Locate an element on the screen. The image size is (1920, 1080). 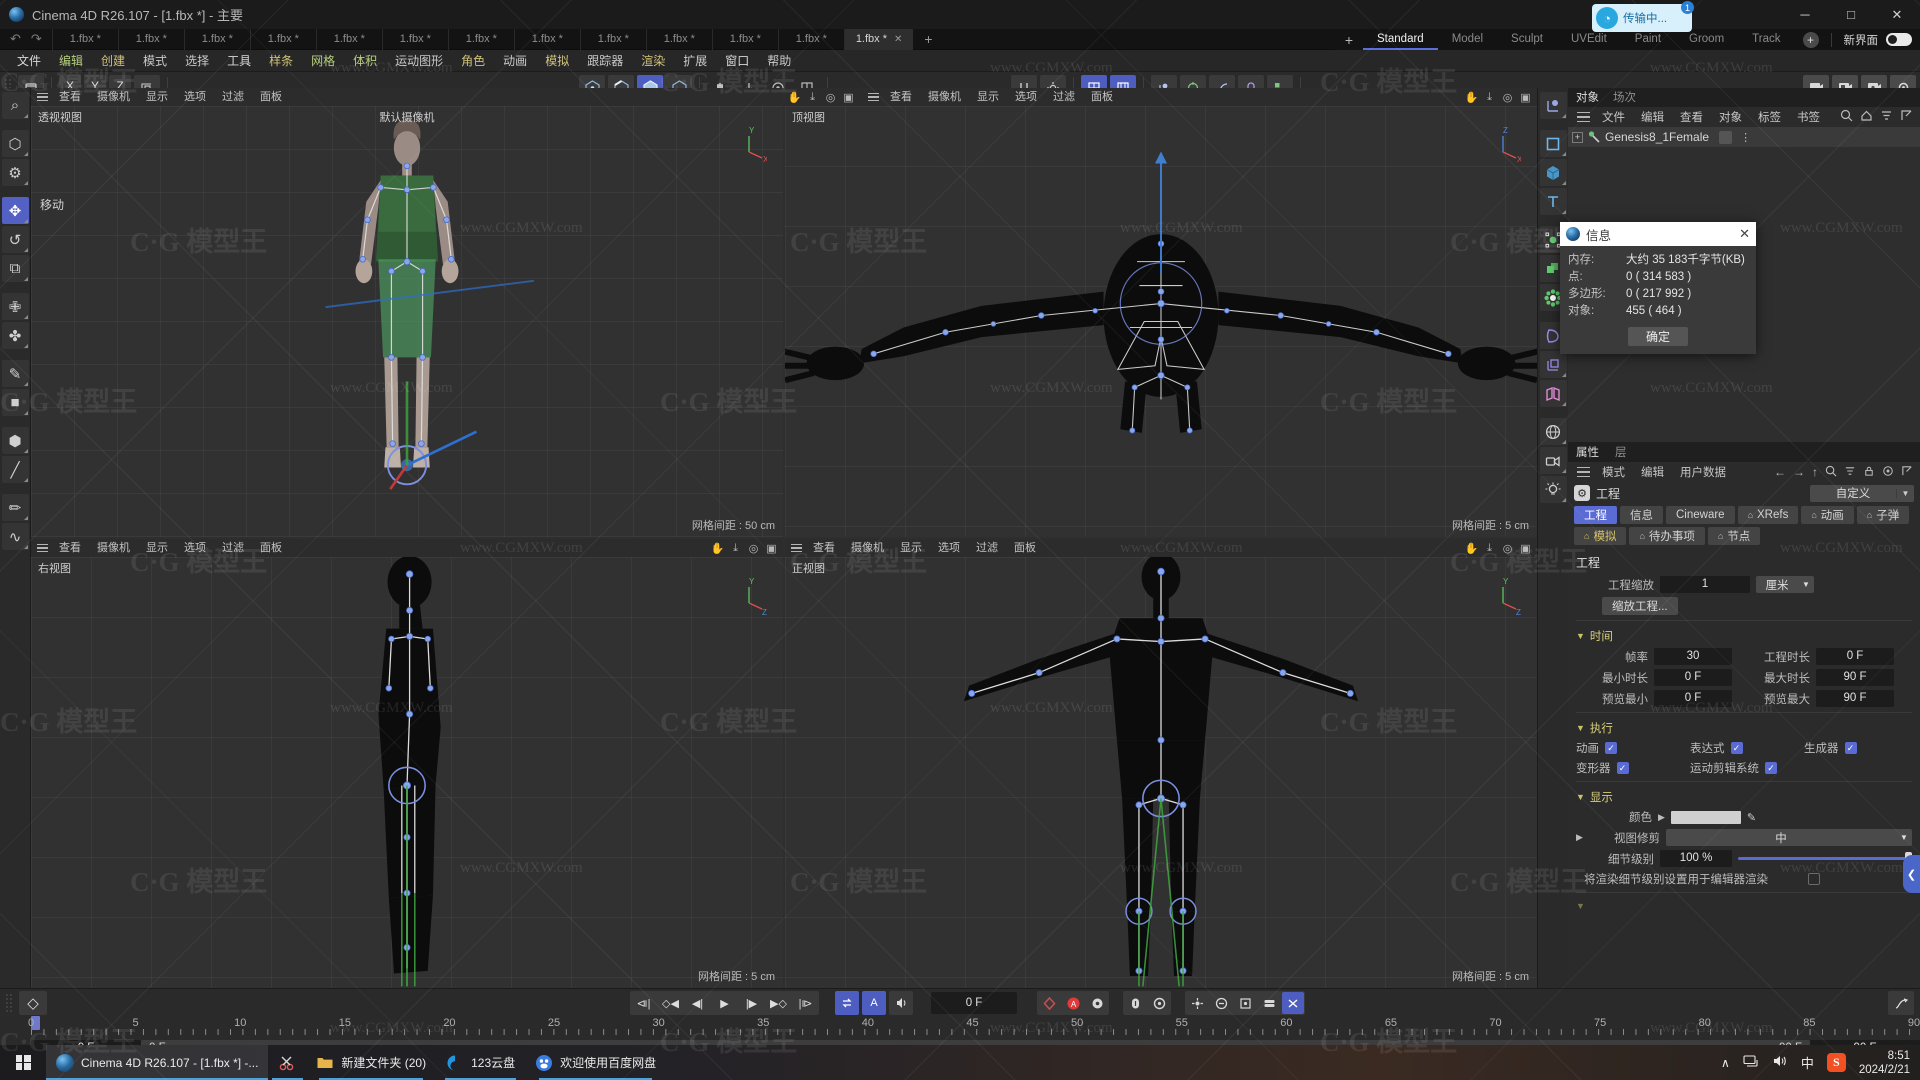
show-hidden-icons-icon: ∧ is located at coordinates (1725, 1063).